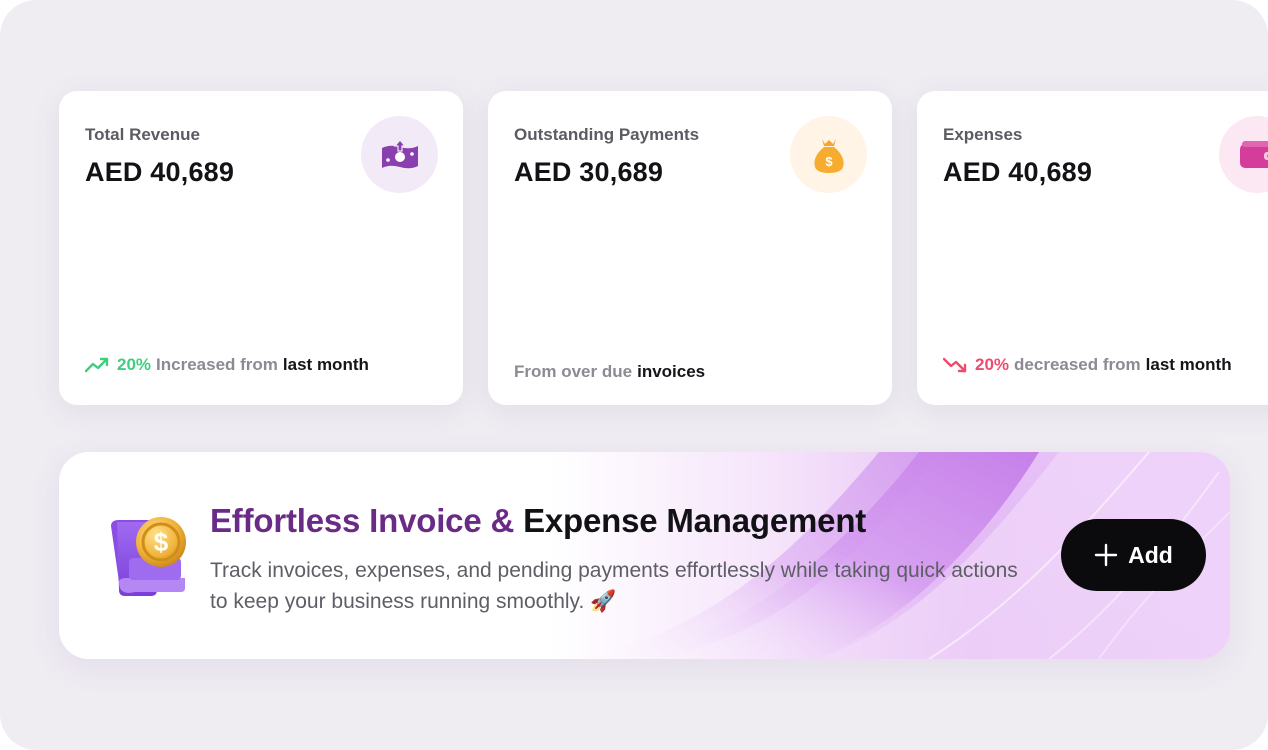  What do you see at coordinates (1243, 154) in the screenshot?
I see `wallet-icon` at bounding box center [1243, 154].